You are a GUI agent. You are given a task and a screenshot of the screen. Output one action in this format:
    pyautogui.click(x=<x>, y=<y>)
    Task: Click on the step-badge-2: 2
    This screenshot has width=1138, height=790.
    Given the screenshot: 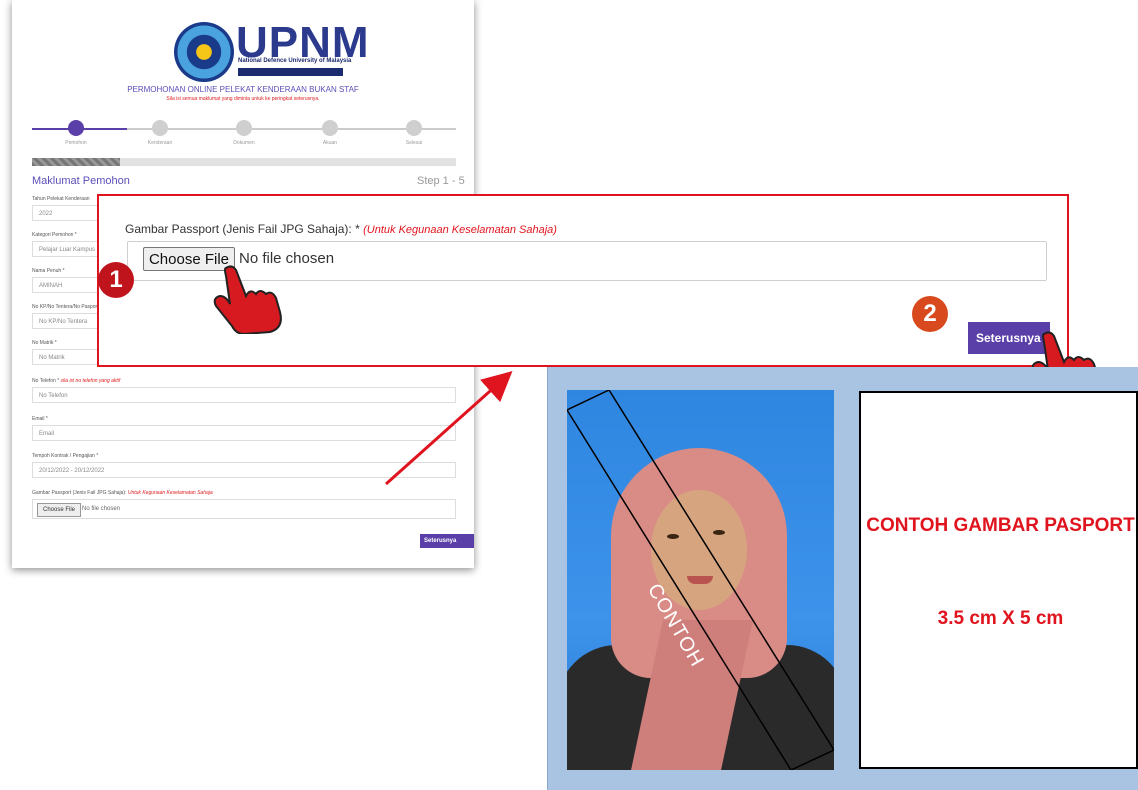 What is the action you would take?
    pyautogui.click(x=930, y=314)
    